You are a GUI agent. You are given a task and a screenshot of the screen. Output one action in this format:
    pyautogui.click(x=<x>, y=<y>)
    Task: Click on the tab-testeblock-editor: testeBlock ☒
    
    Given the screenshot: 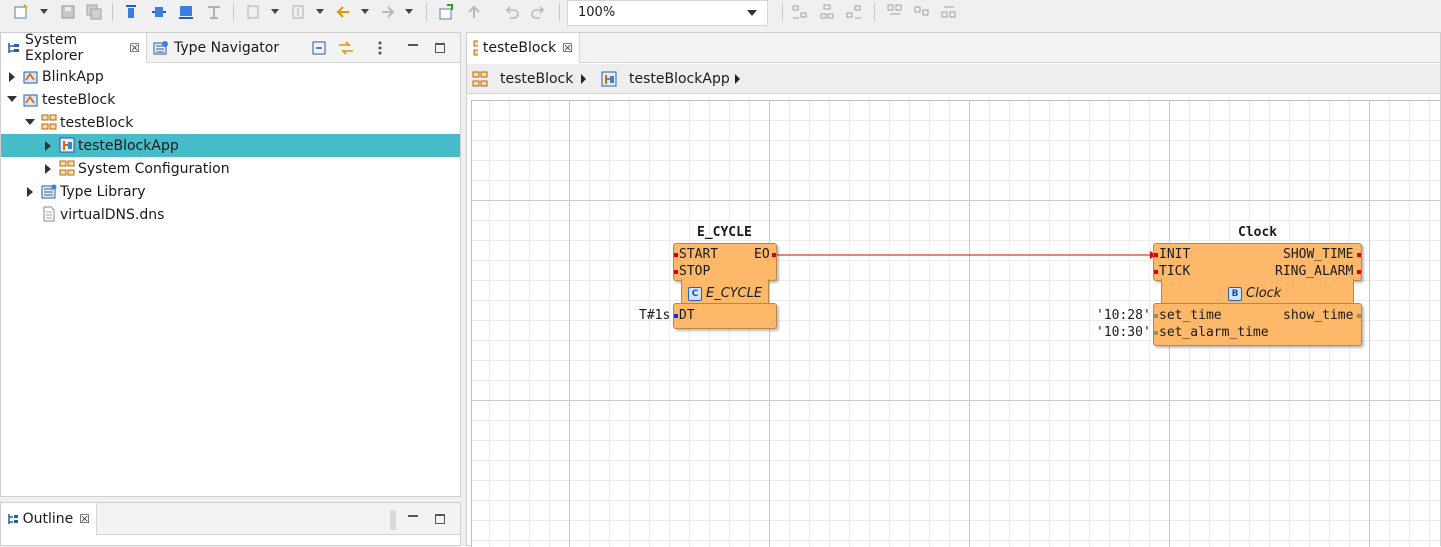 What is the action you would take?
    pyautogui.click(x=523, y=48)
    